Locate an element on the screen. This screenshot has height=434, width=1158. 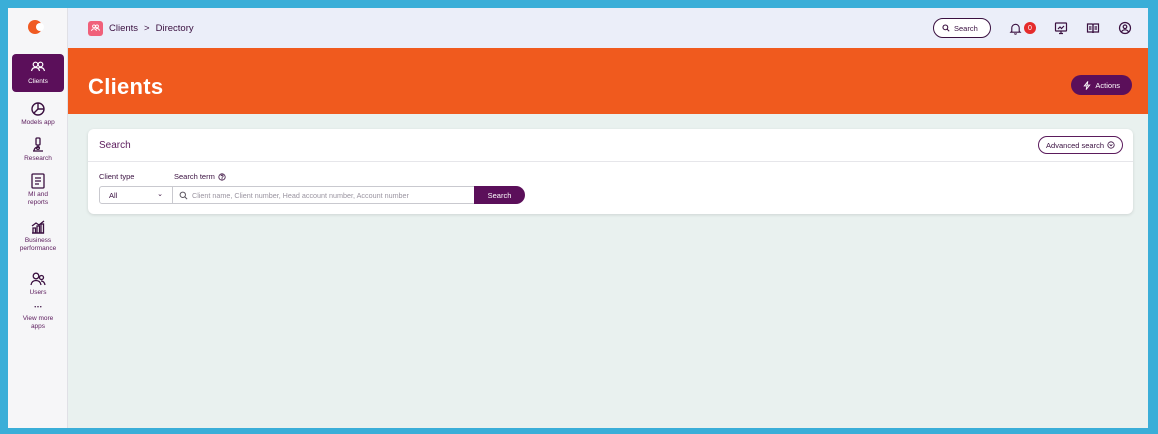
actions-label: Actions is located at coordinates (1107, 85).